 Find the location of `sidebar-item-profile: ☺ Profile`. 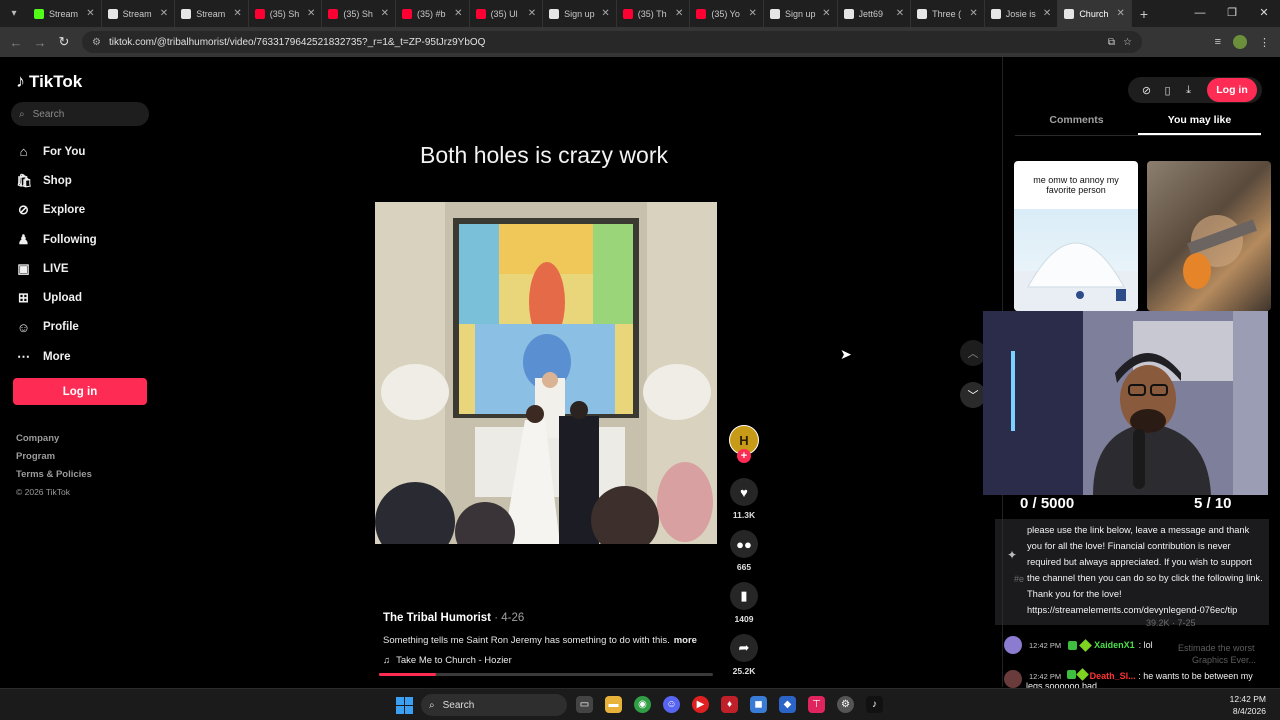

sidebar-item-profile: ☺ Profile is located at coordinates (82, 327).